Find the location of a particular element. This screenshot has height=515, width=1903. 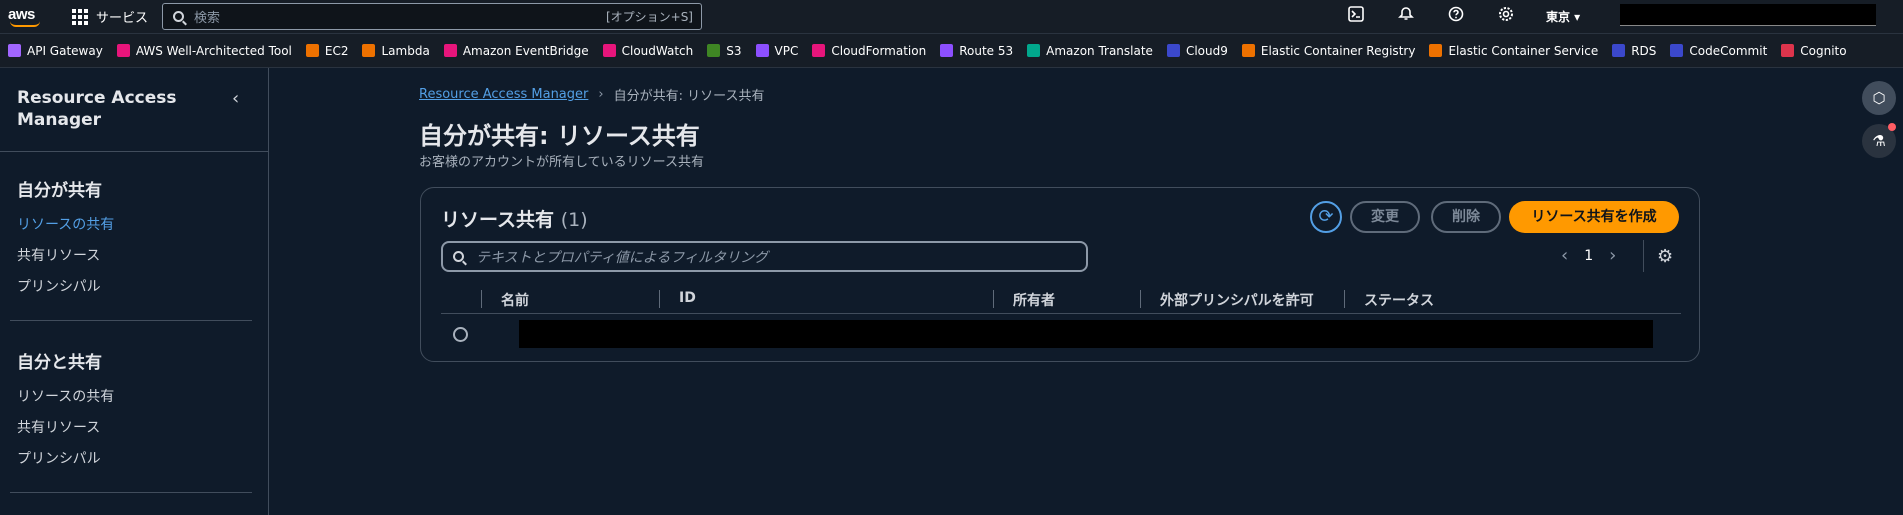

row-radio is located at coordinates (460, 334).